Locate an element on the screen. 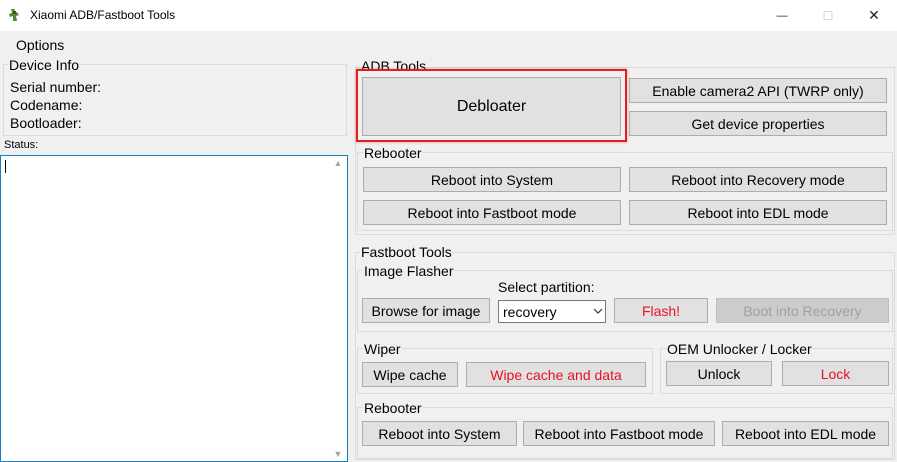 This screenshot has height=462, width=897. codename-label: Codename: is located at coordinates (46, 105).